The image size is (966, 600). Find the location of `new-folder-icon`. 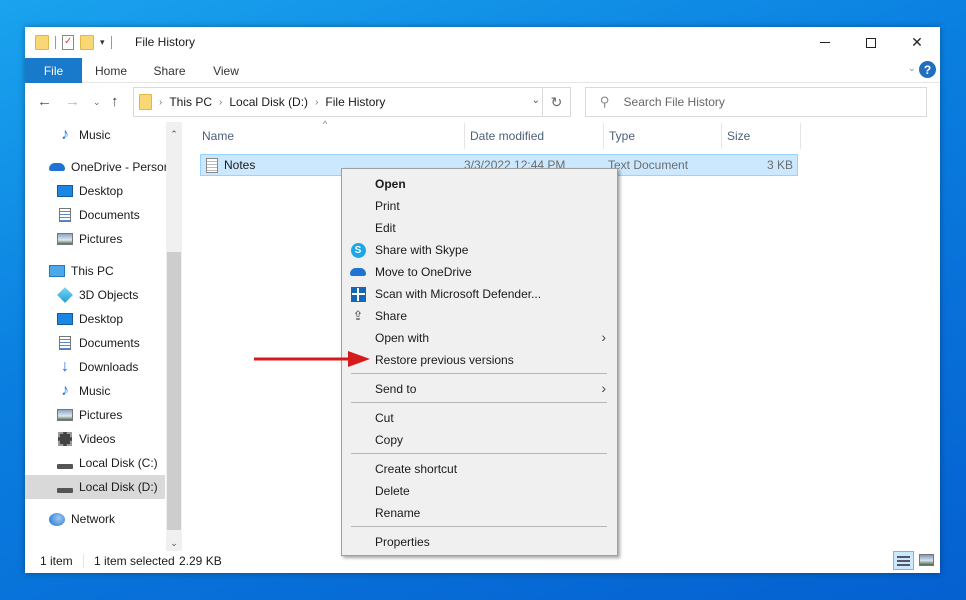

new-folder-icon is located at coordinates (87, 42).